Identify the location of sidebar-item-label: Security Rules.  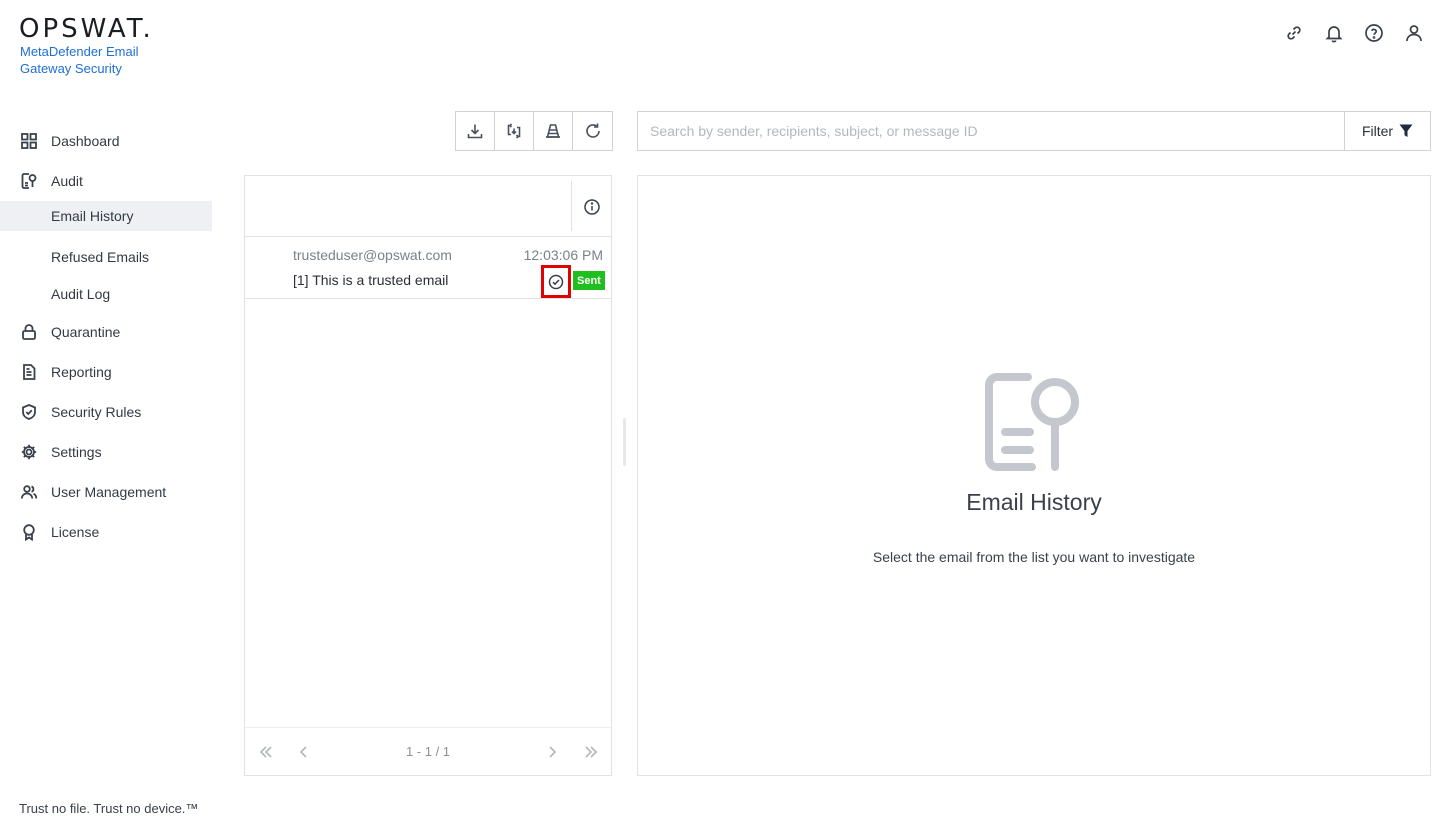
(96, 412).